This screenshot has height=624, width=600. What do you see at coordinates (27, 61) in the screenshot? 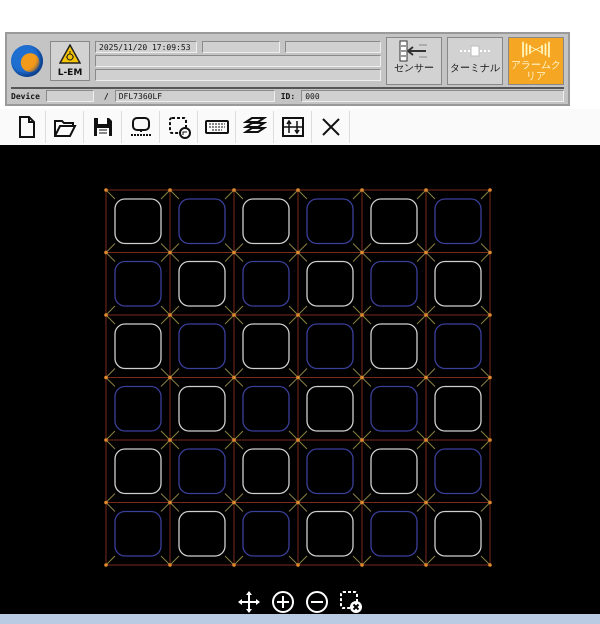
I see `logo-icon` at bounding box center [27, 61].